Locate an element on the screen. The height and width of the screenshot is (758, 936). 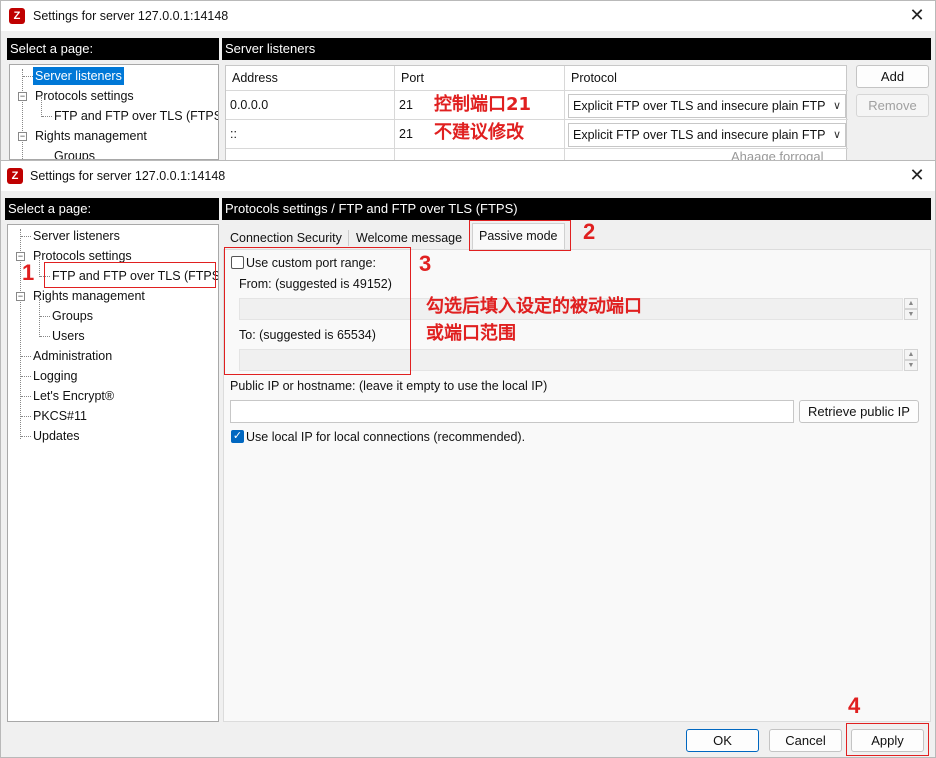
retrieve-public-ip-button: Retrieve public IP is located at coordinates (859, 411).